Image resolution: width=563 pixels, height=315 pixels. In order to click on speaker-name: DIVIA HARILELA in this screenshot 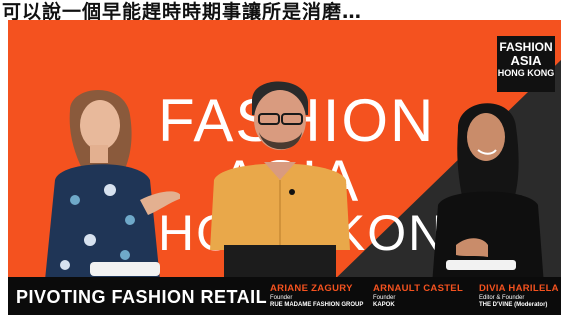, I will do `click(519, 288)`.